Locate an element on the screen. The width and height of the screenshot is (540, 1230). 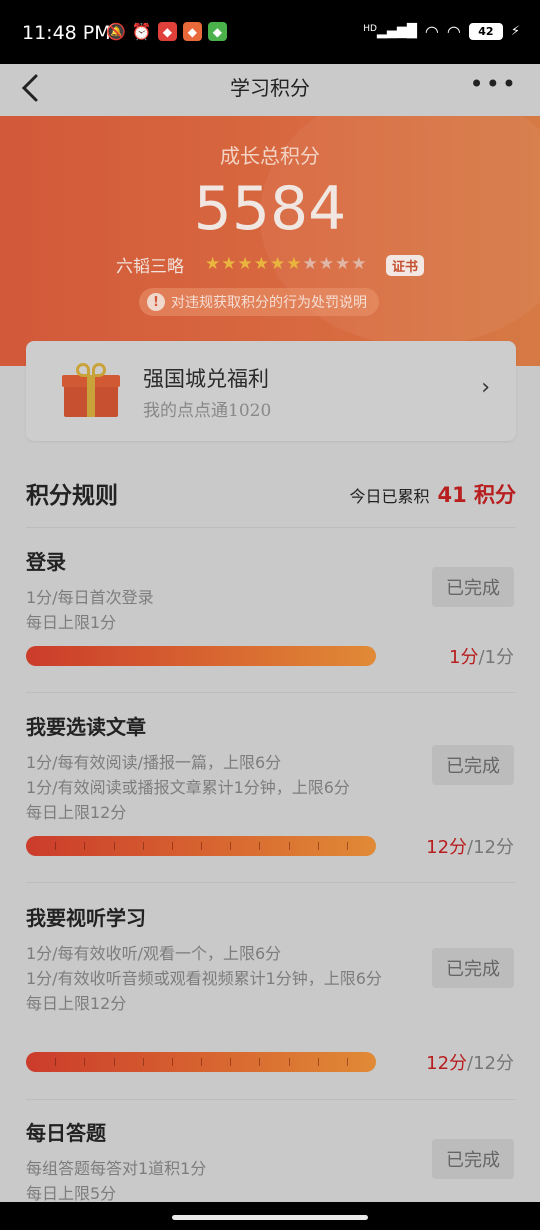
rank-title: 六韬三略 is located at coordinates (150, 267).